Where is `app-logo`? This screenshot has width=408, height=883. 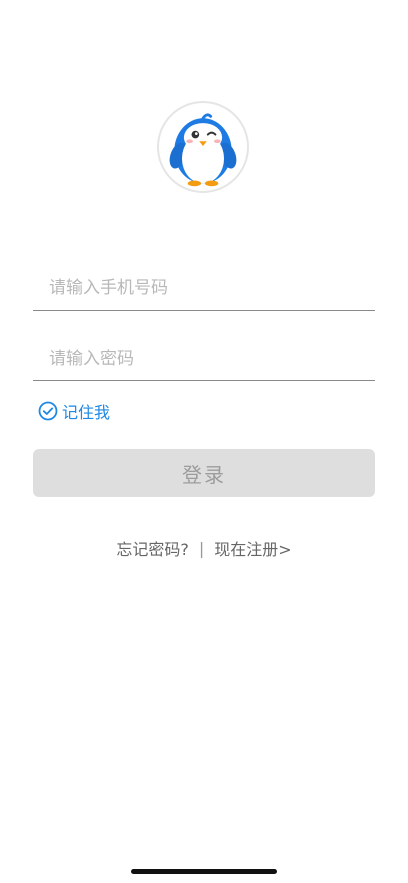 app-logo is located at coordinates (203, 147).